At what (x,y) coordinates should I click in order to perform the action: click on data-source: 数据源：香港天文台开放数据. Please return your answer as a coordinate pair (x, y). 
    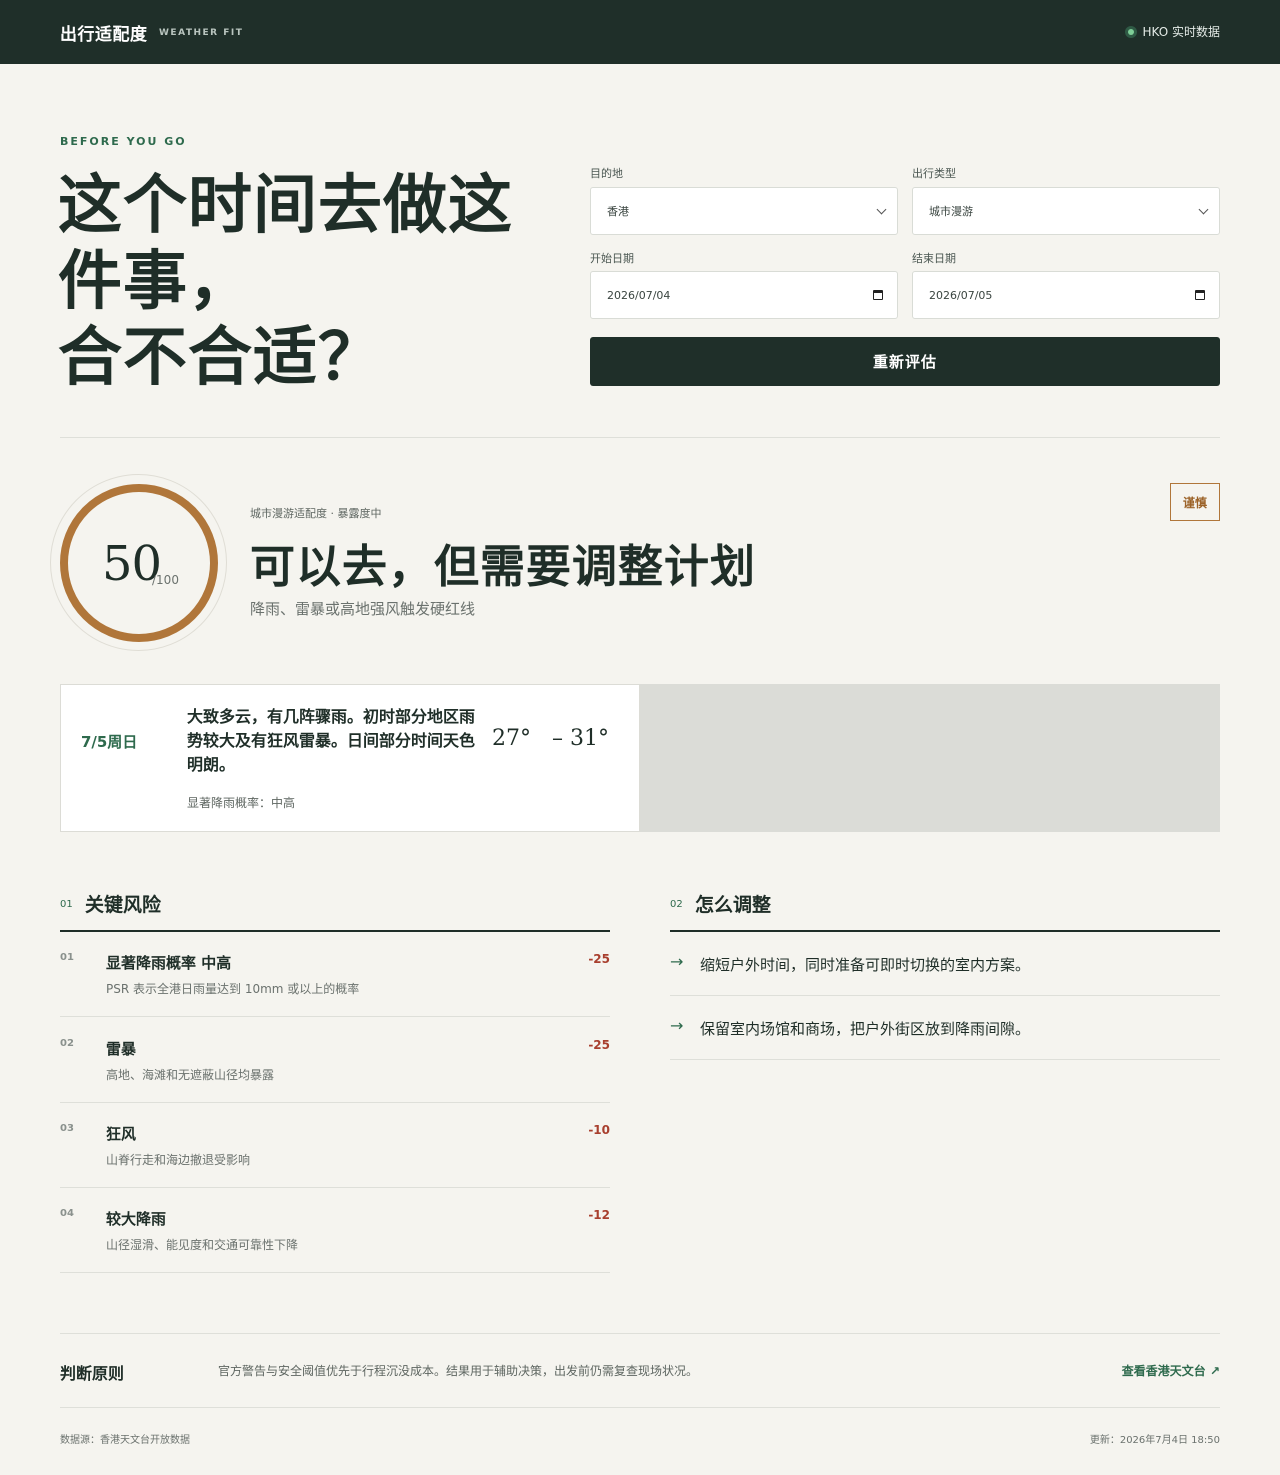
    Looking at the image, I should click on (125, 1440).